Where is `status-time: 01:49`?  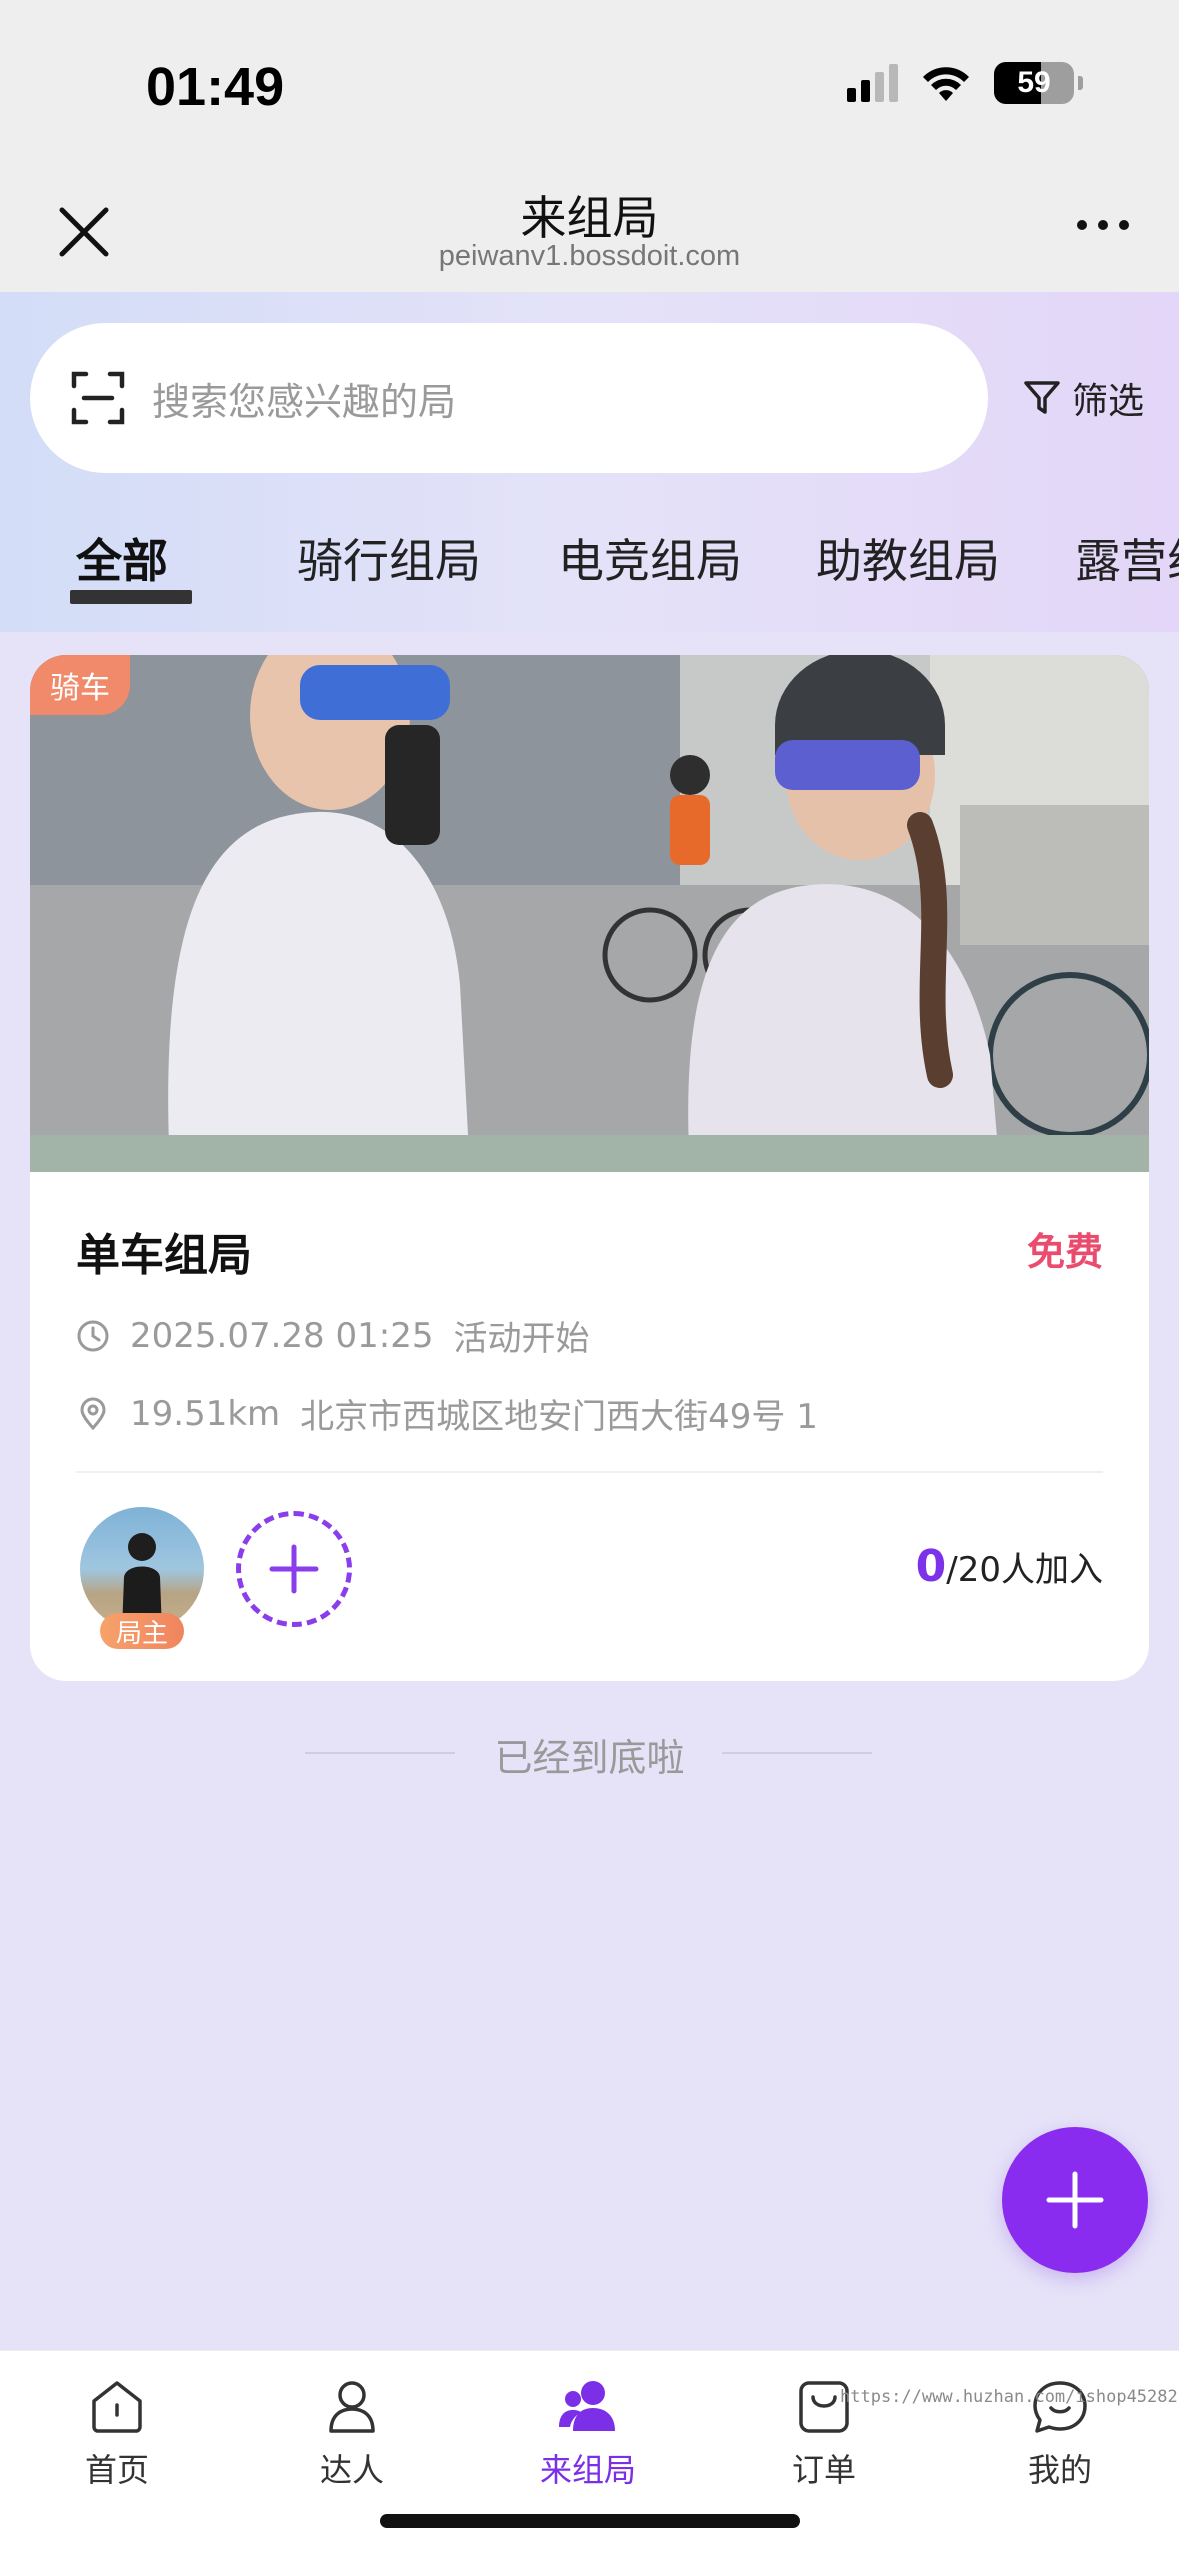 status-time: 01:49 is located at coordinates (215, 87).